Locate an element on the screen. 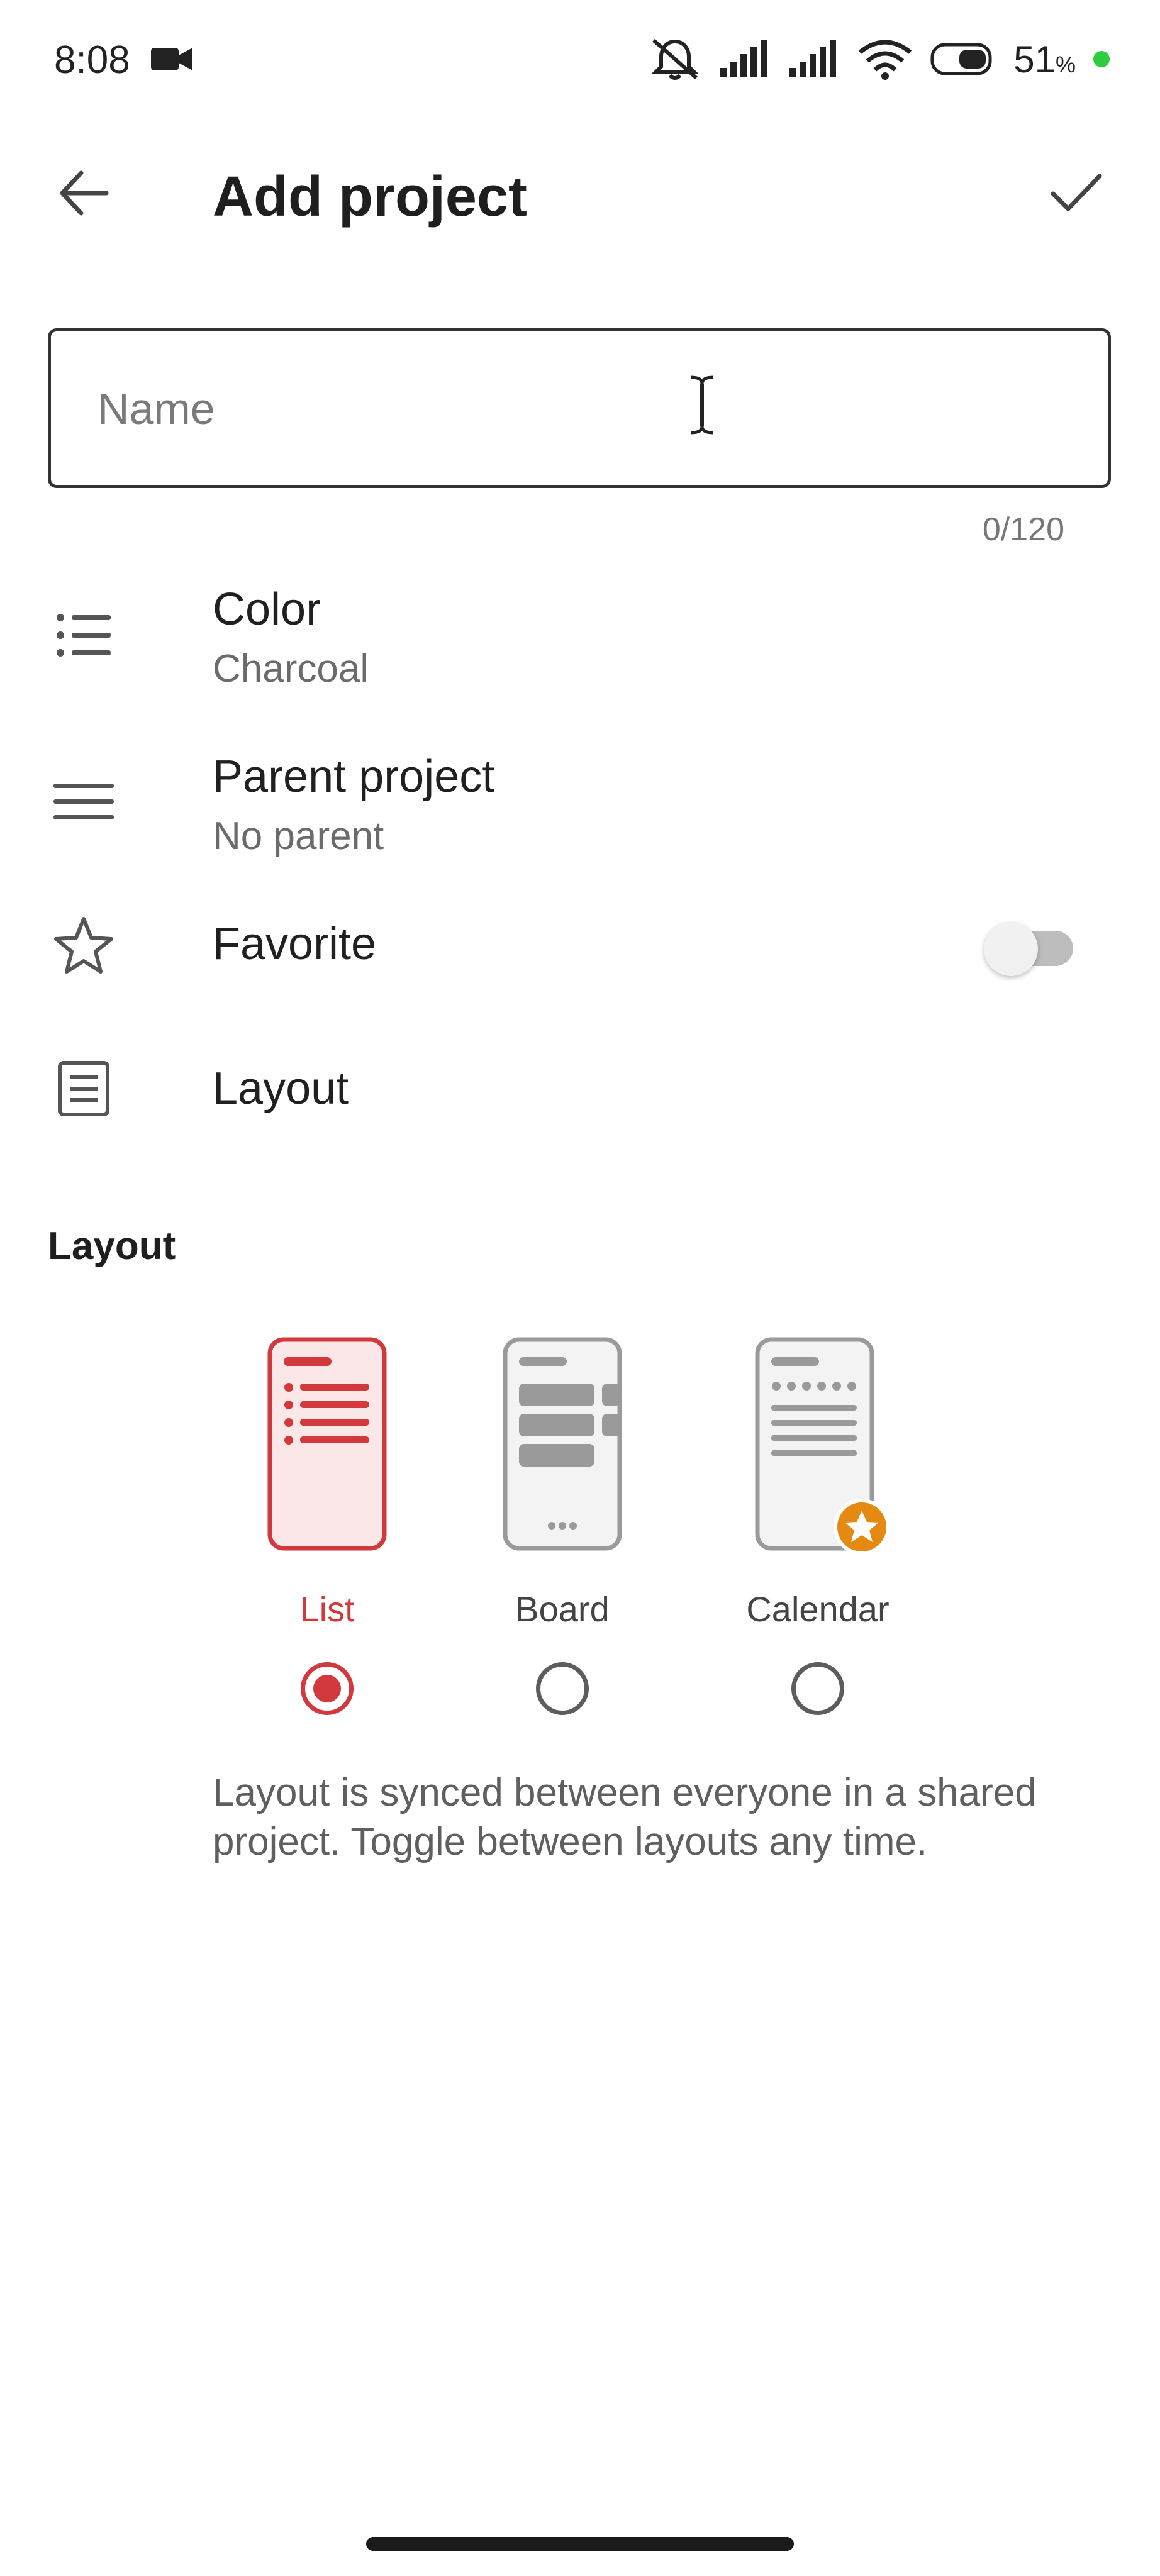 The height and width of the screenshot is (2576, 1160). wifi-icon is located at coordinates (885, 60).